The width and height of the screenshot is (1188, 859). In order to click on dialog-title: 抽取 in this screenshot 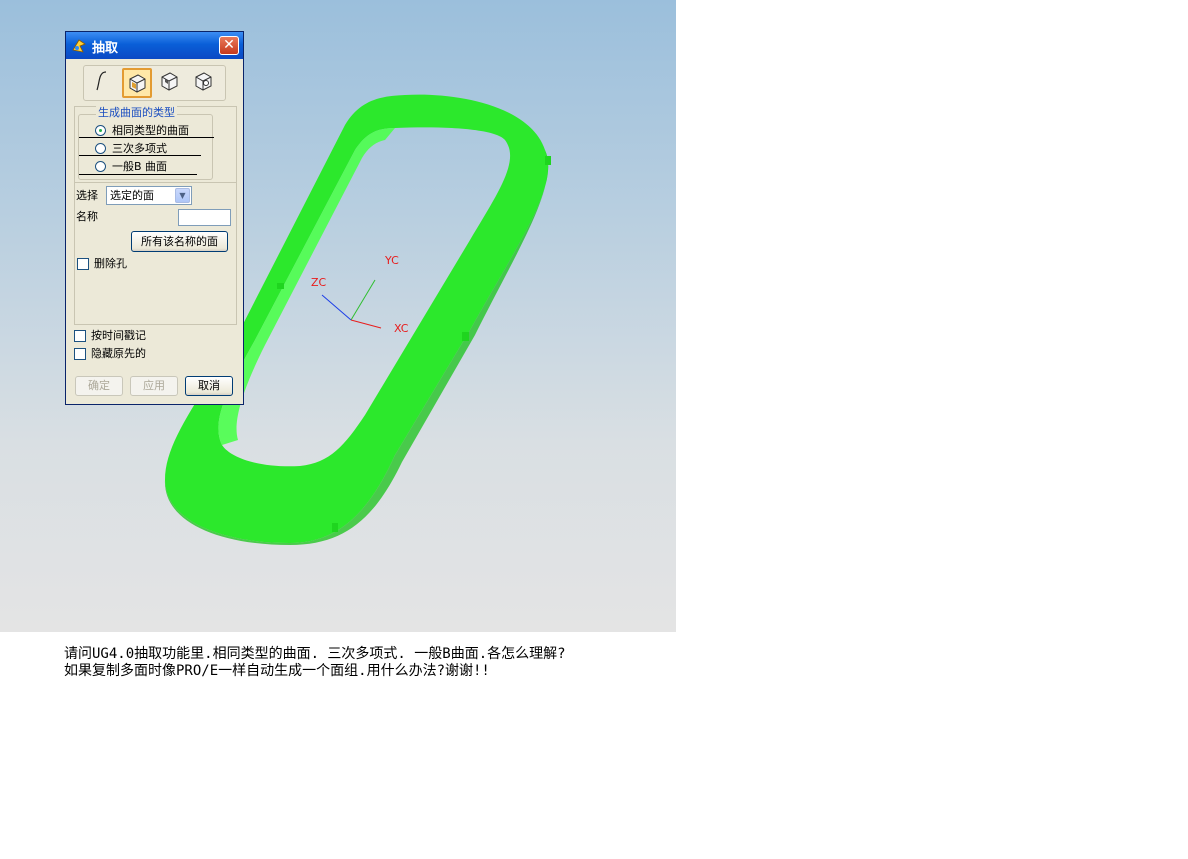, I will do `click(105, 48)`.